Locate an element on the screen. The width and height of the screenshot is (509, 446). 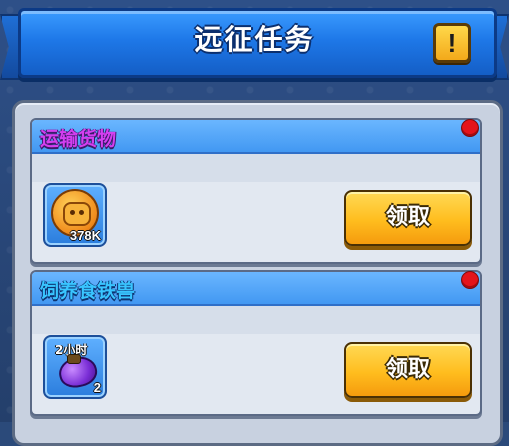
reward-slot: 378K is located at coordinates (75, 215).